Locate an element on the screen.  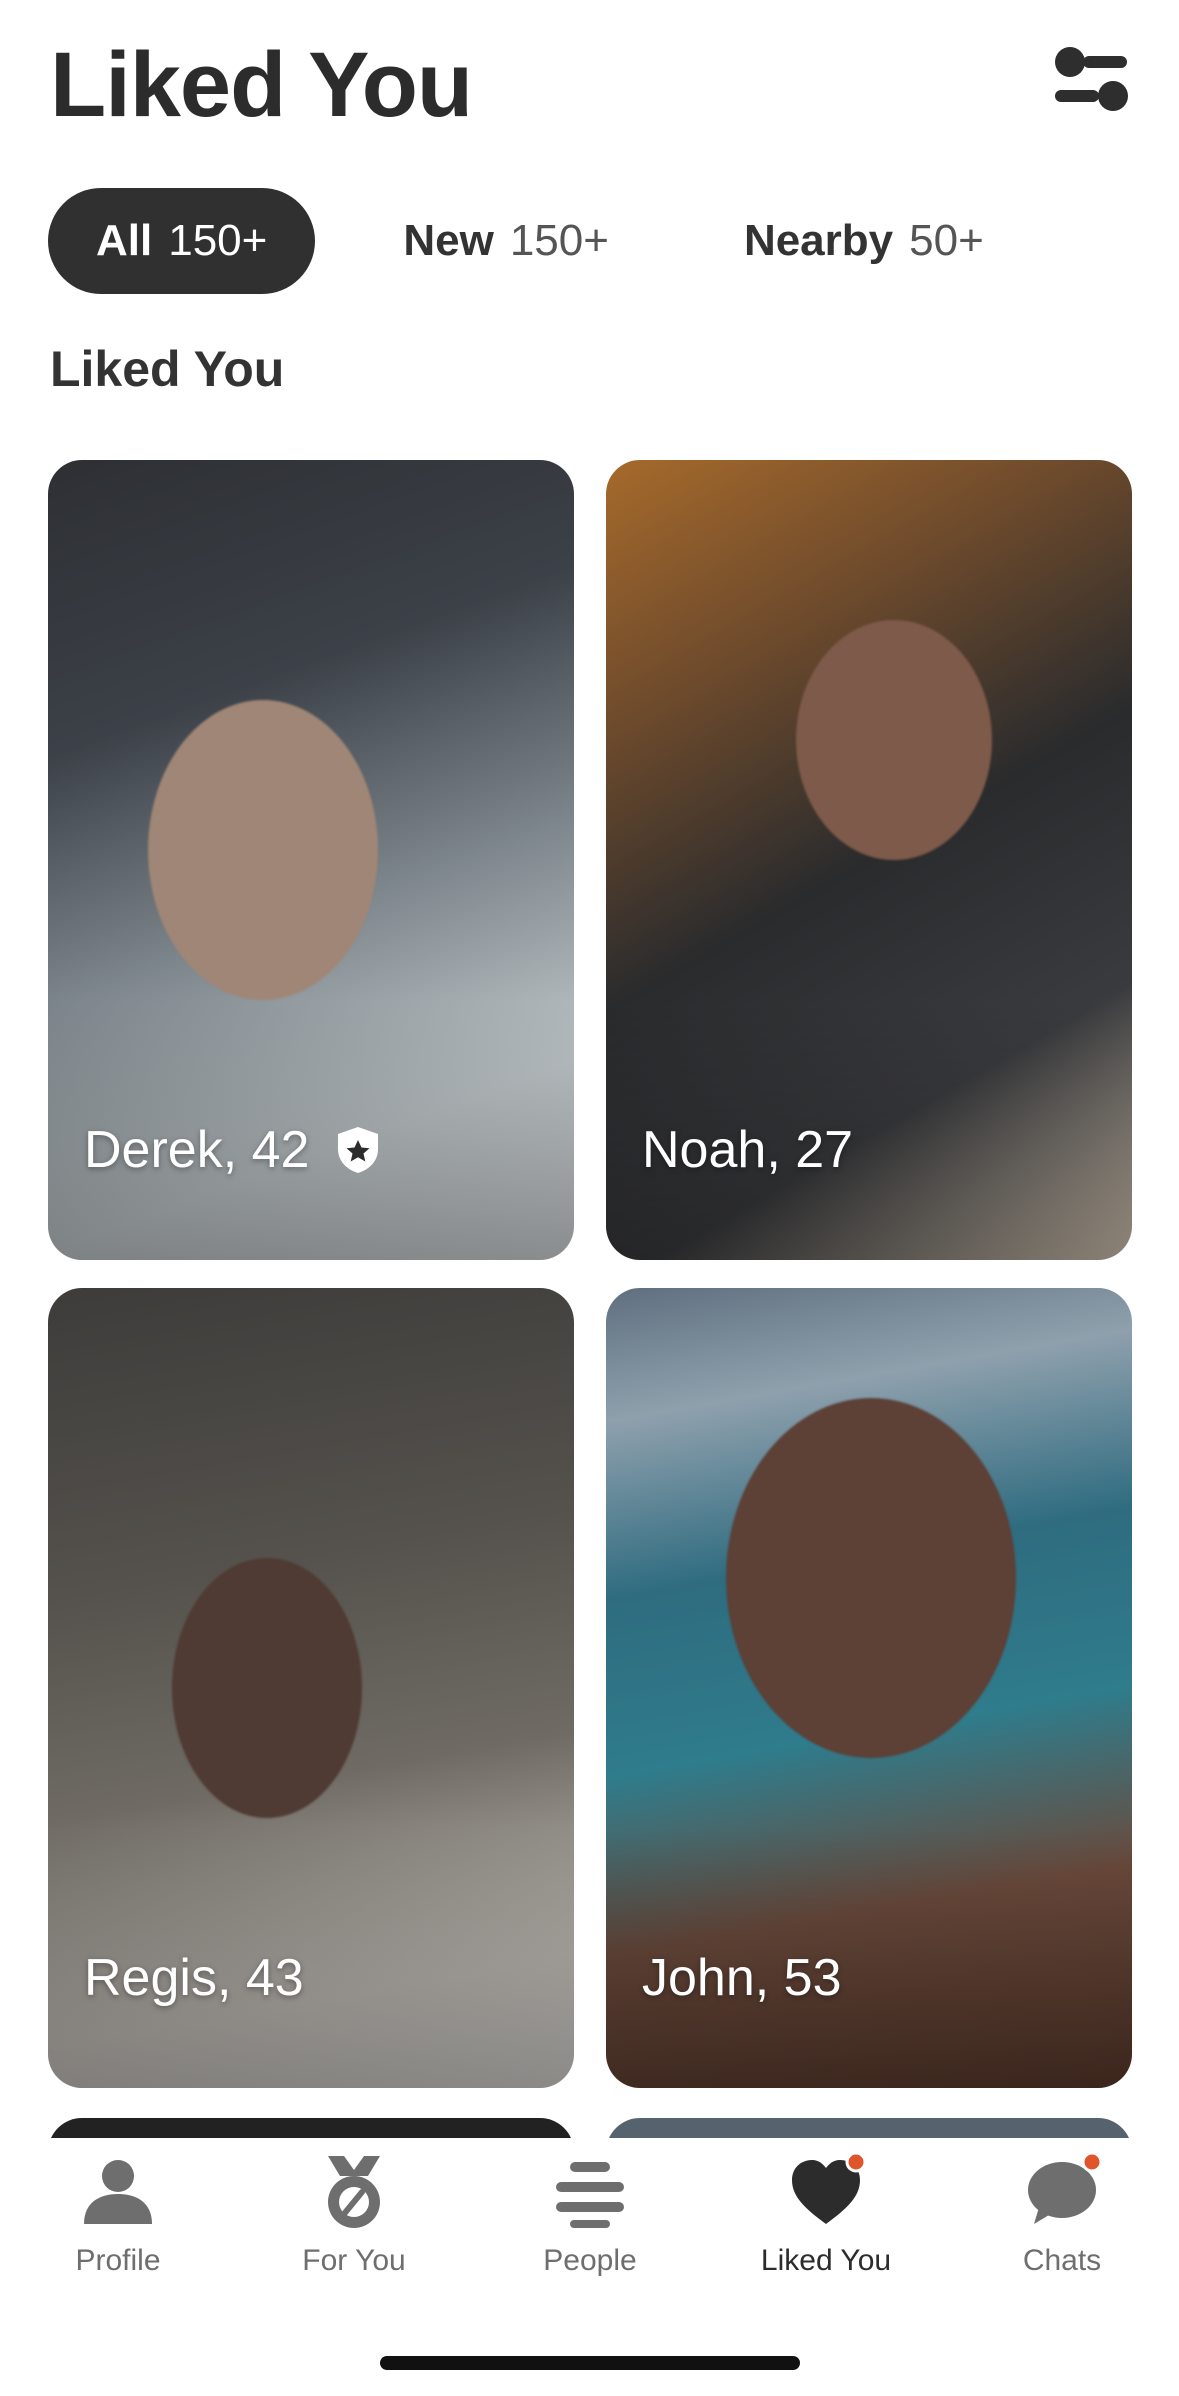
card-name-text: Regis, 43 is located at coordinates (194, 1978).